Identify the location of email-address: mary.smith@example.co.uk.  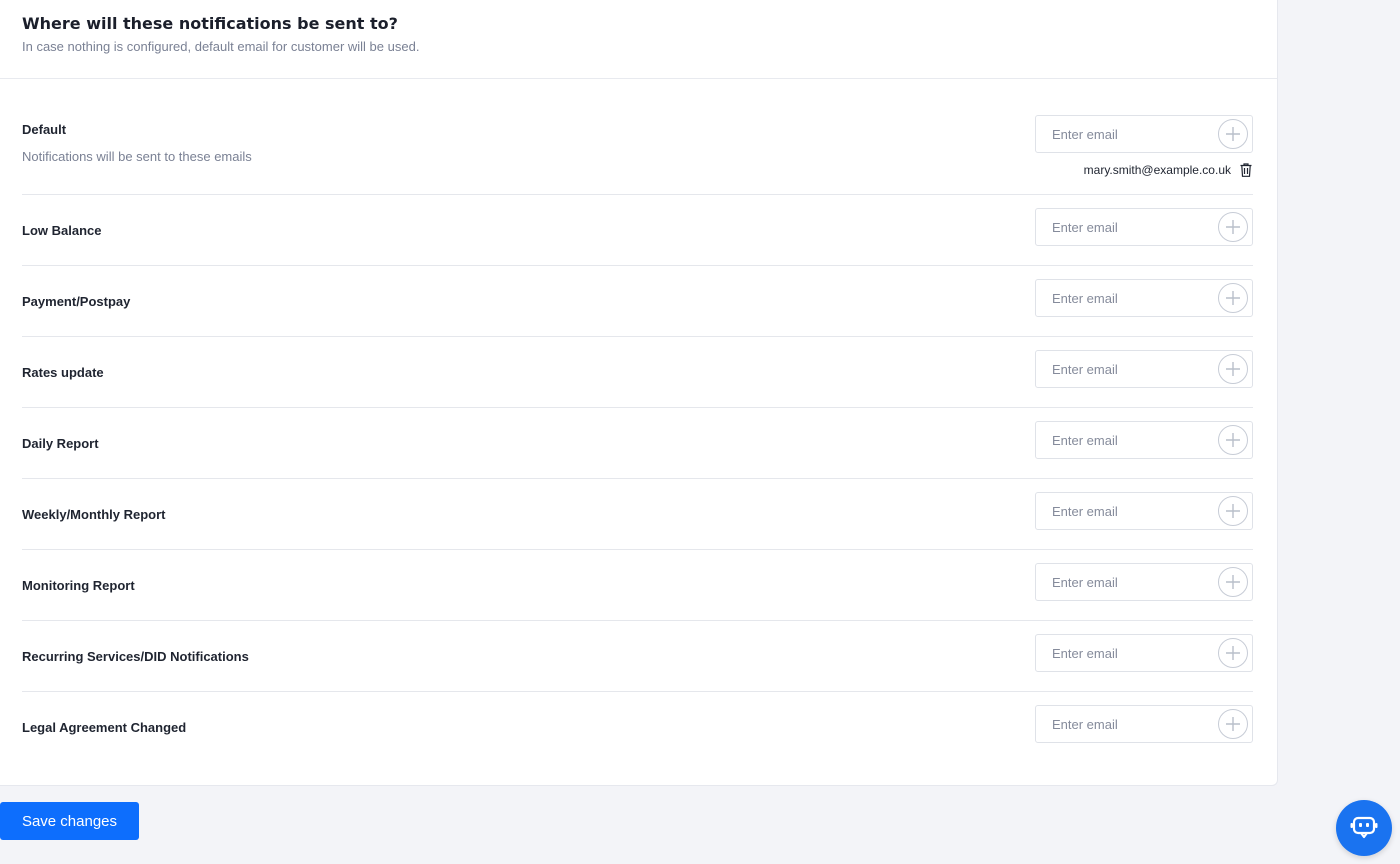
(1157, 170).